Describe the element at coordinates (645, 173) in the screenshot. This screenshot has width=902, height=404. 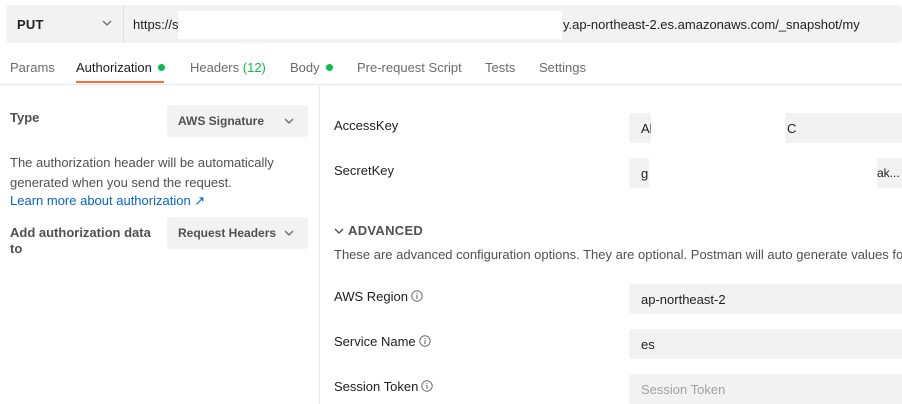
I see `secret-key-value-start: g` at that location.